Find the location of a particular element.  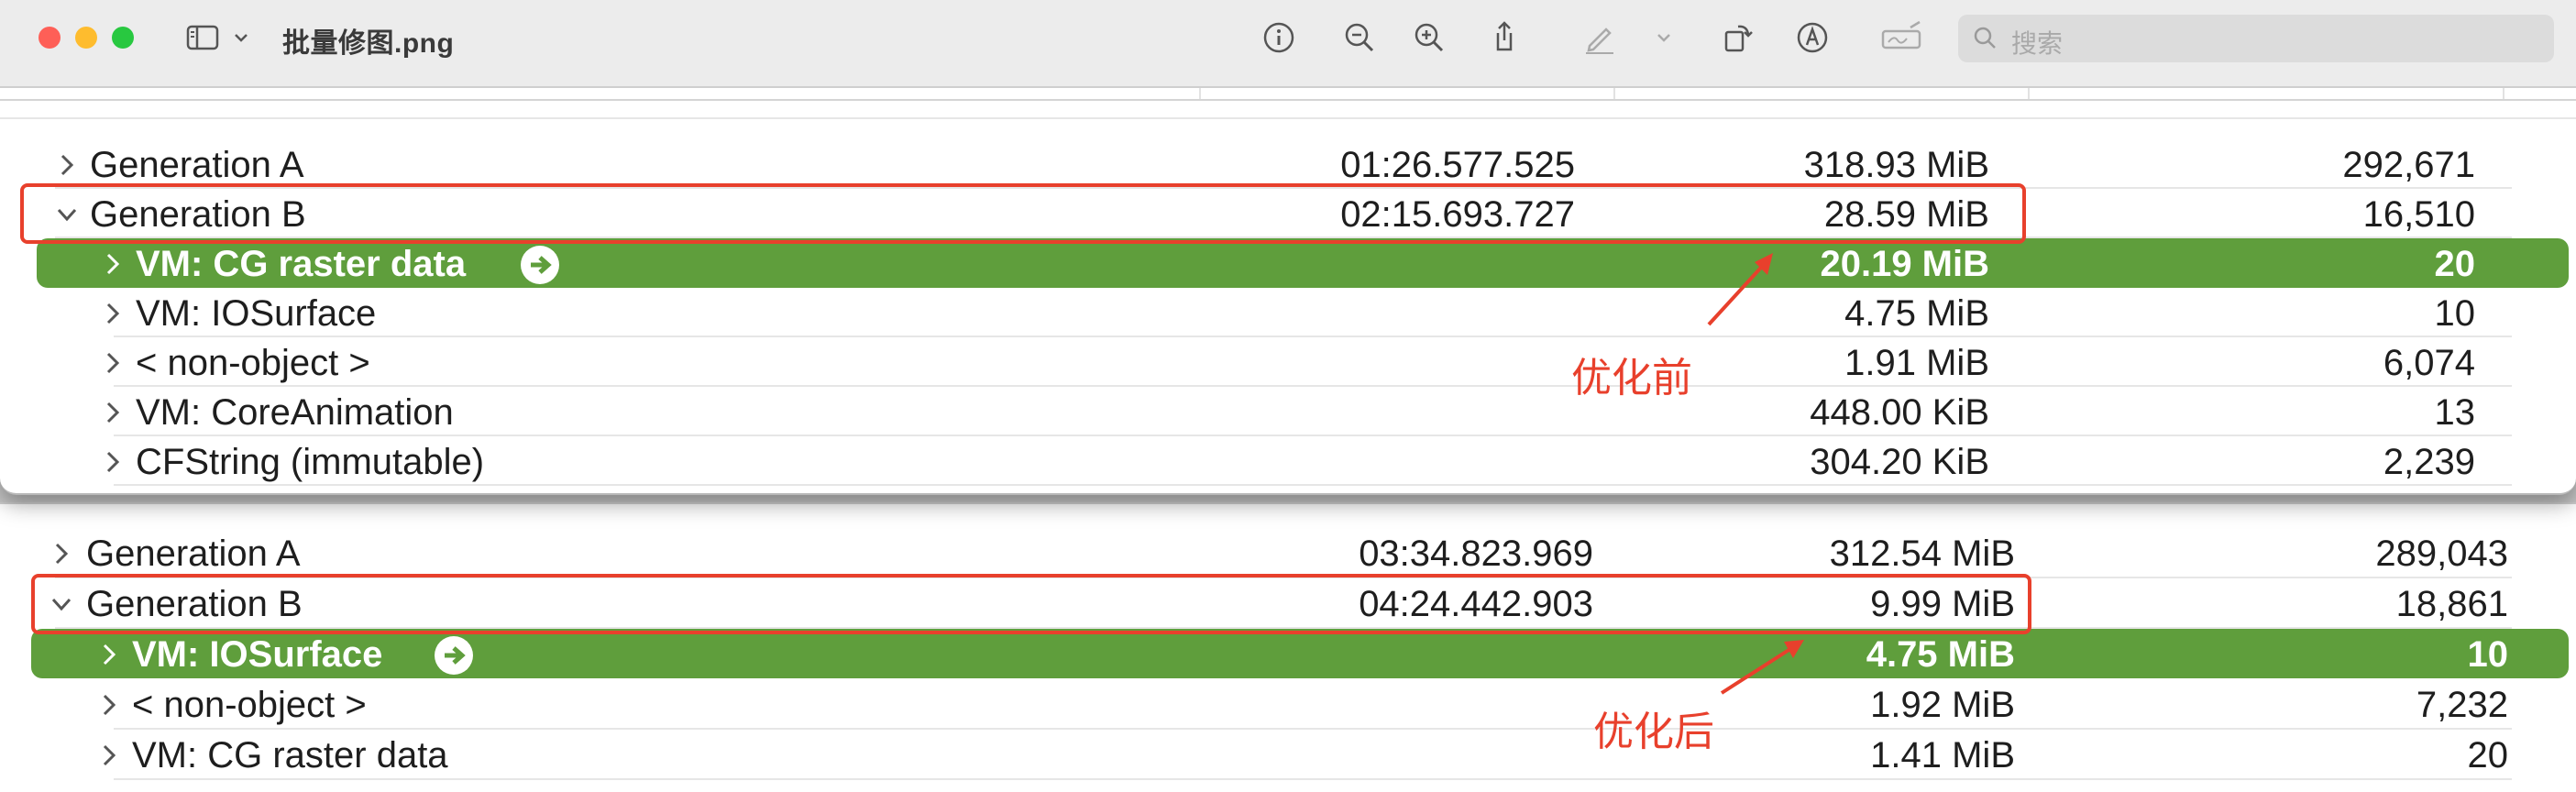

table-row: VM: IOSurface 4.75 MiB 10 is located at coordinates (1288, 312).